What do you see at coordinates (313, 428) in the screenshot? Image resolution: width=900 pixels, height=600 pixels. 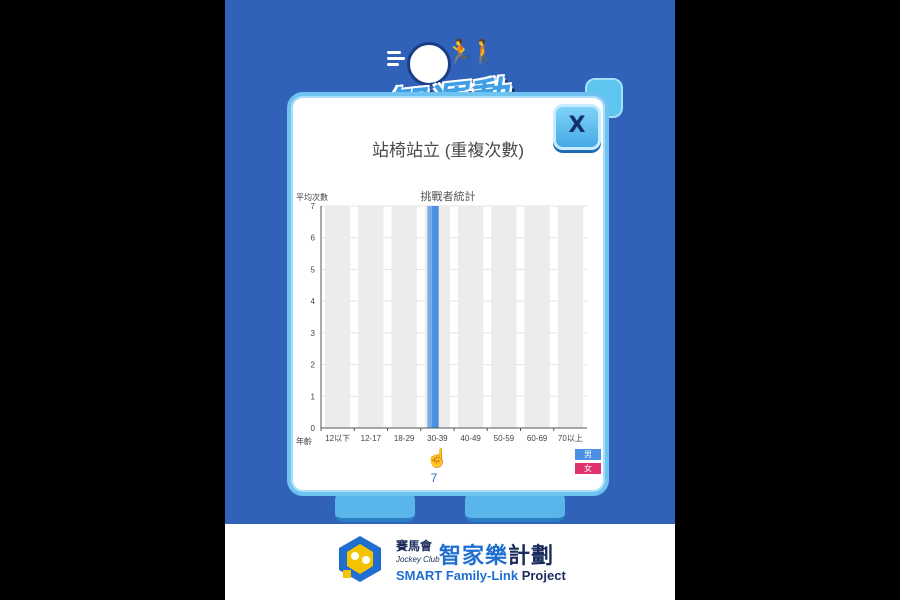 I see `y-tick-label: 0` at bounding box center [313, 428].